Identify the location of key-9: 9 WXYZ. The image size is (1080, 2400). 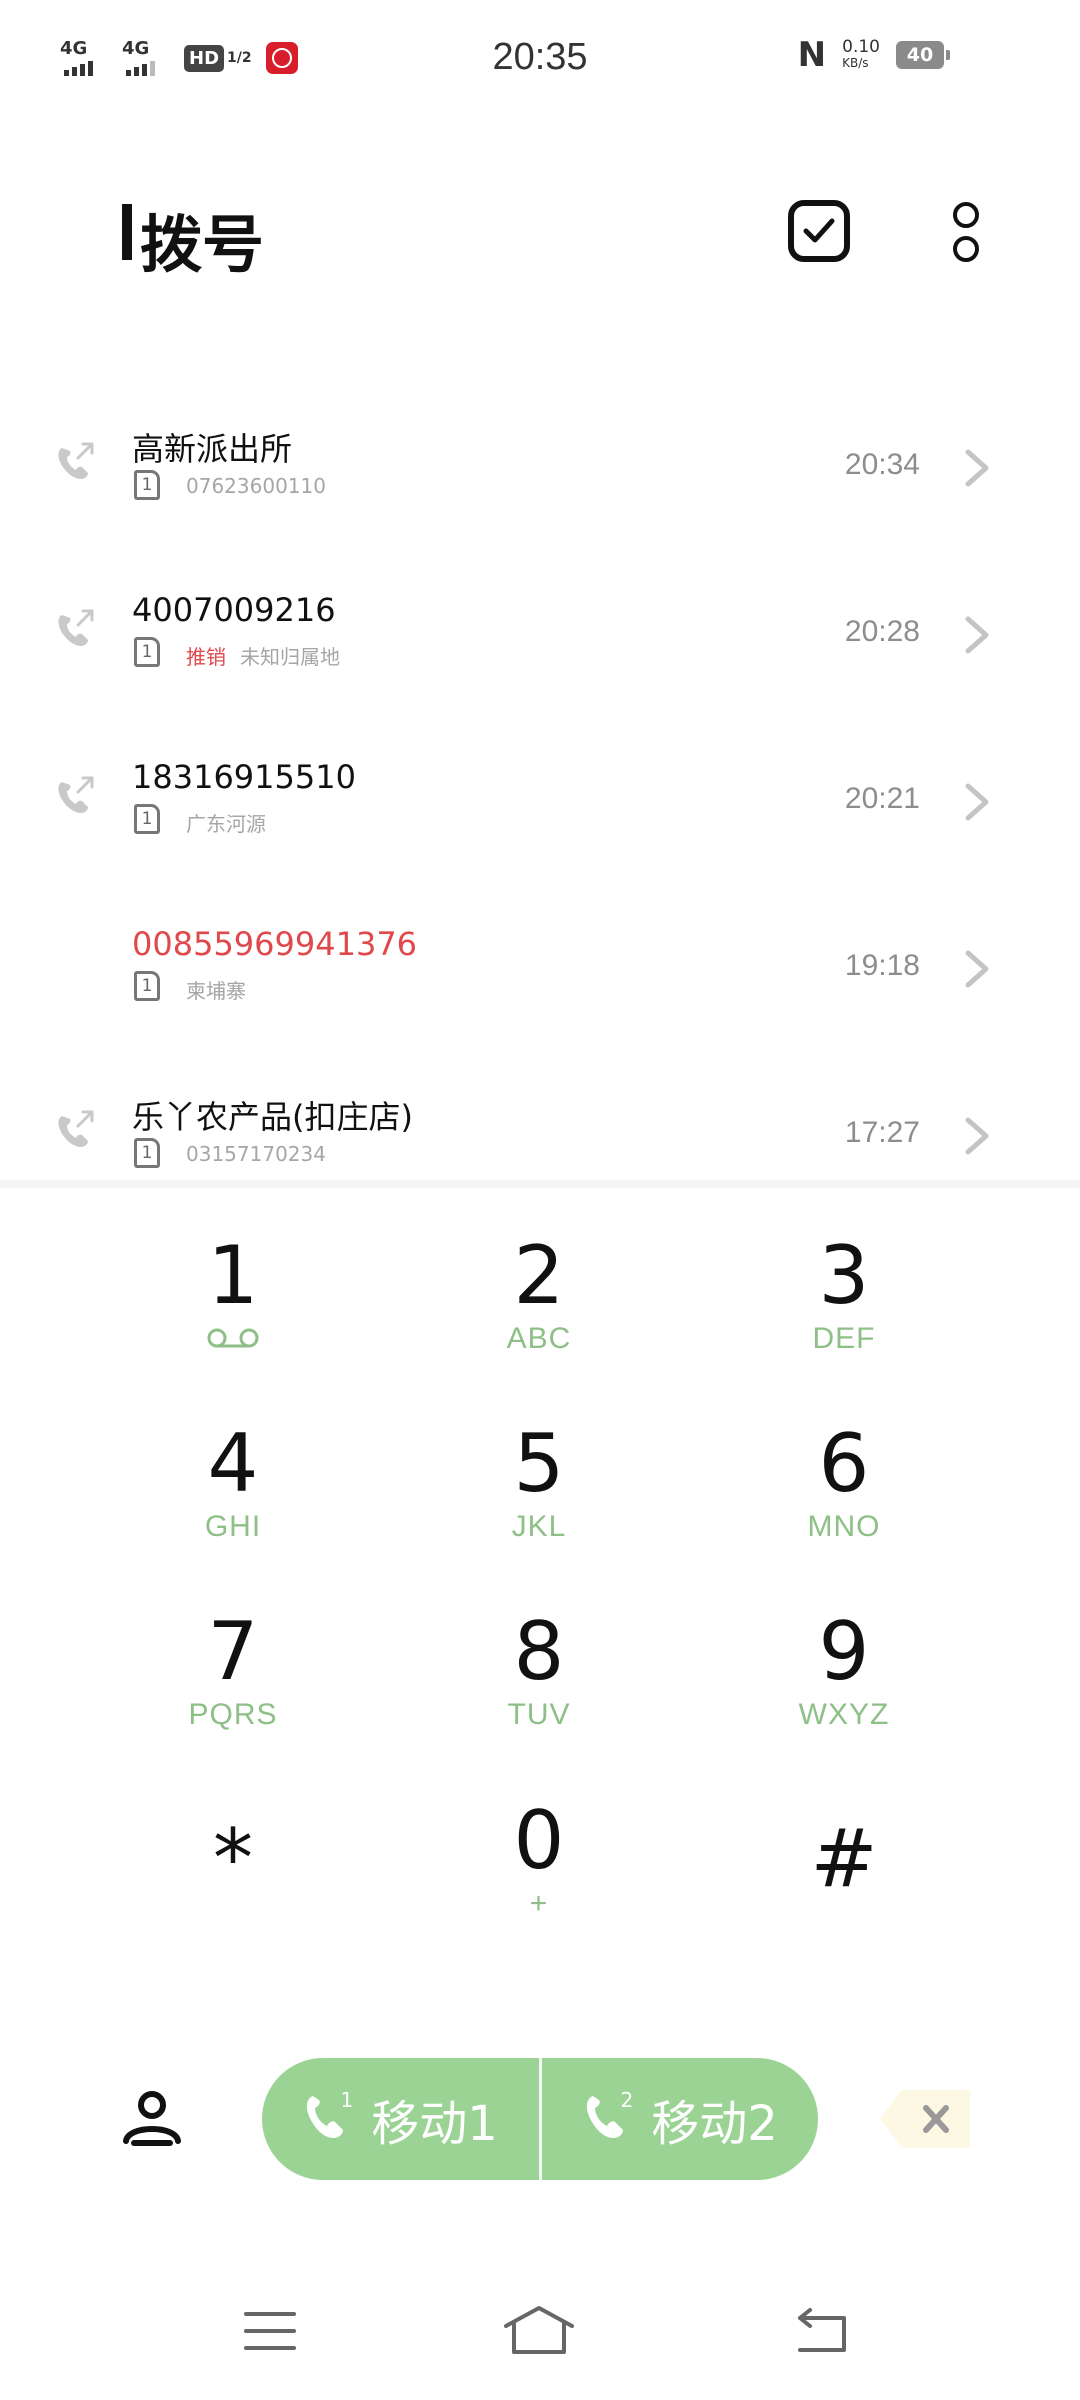
(844, 1691).